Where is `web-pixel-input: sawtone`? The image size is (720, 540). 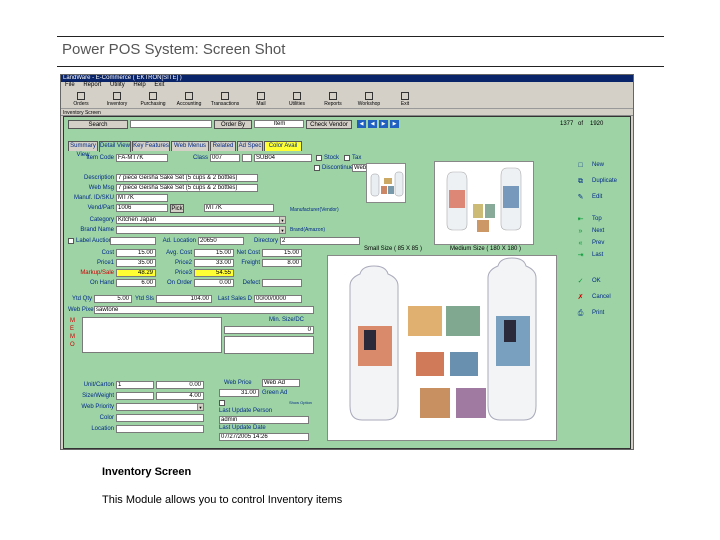 web-pixel-input: sawtone is located at coordinates (204, 310).